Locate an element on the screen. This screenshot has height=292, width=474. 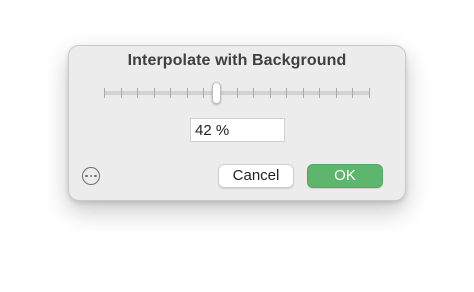
ok-button: OK is located at coordinates (345, 176).